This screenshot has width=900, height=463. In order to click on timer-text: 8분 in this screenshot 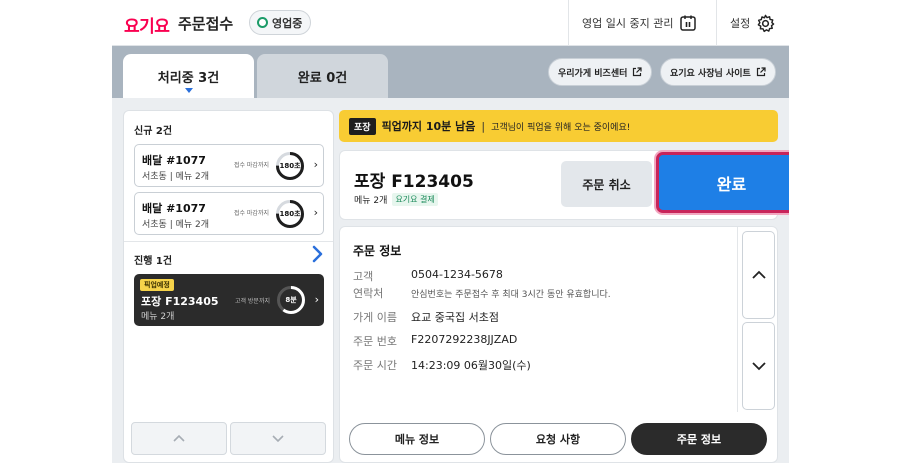, I will do `click(291, 300)`.